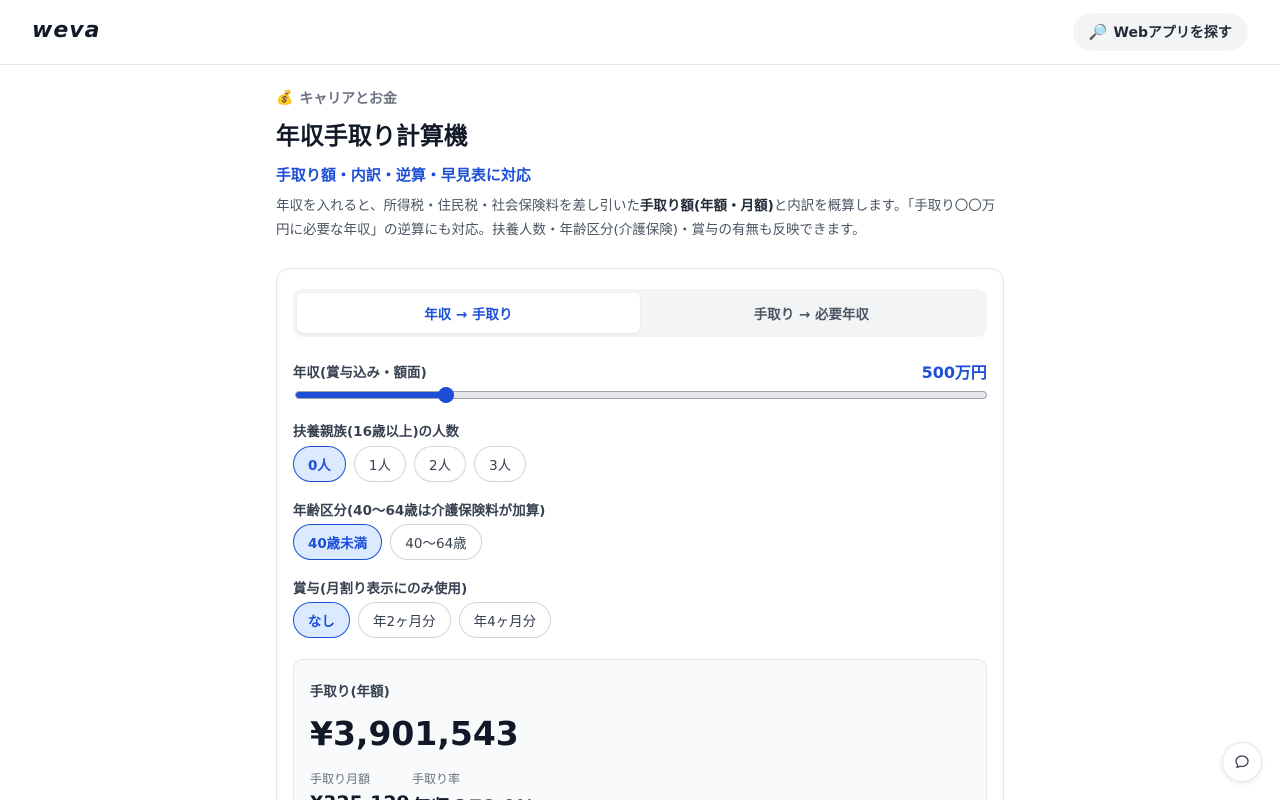 Image resolution: width=1280 pixels, height=800 pixels. Describe the element at coordinates (440, 464) in the screenshot. I see `dependents-option-2: 2人` at that location.